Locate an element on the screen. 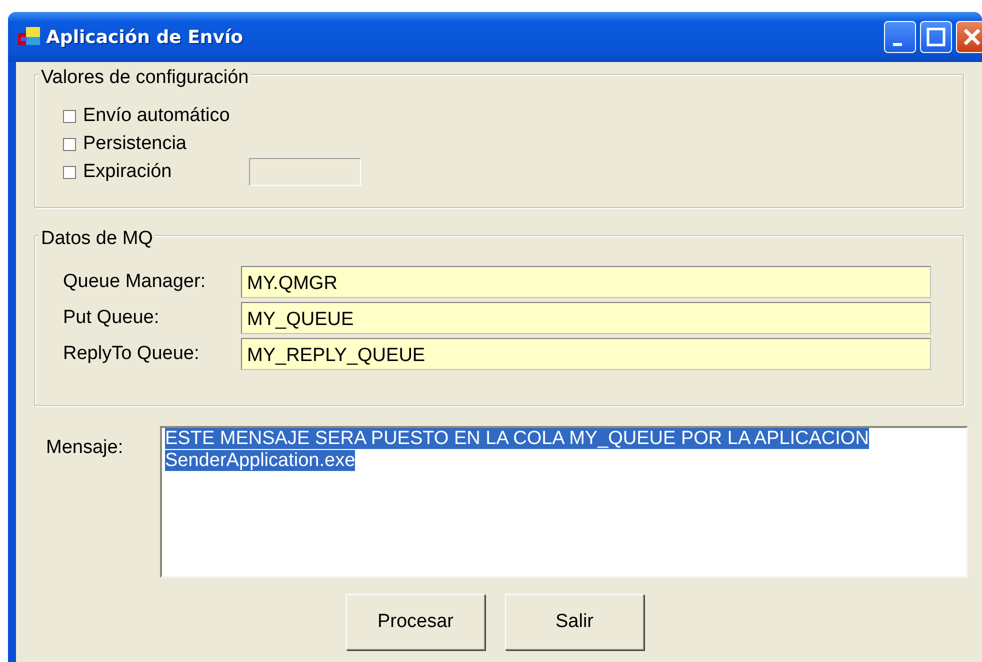  close-icon is located at coordinates (972, 37).